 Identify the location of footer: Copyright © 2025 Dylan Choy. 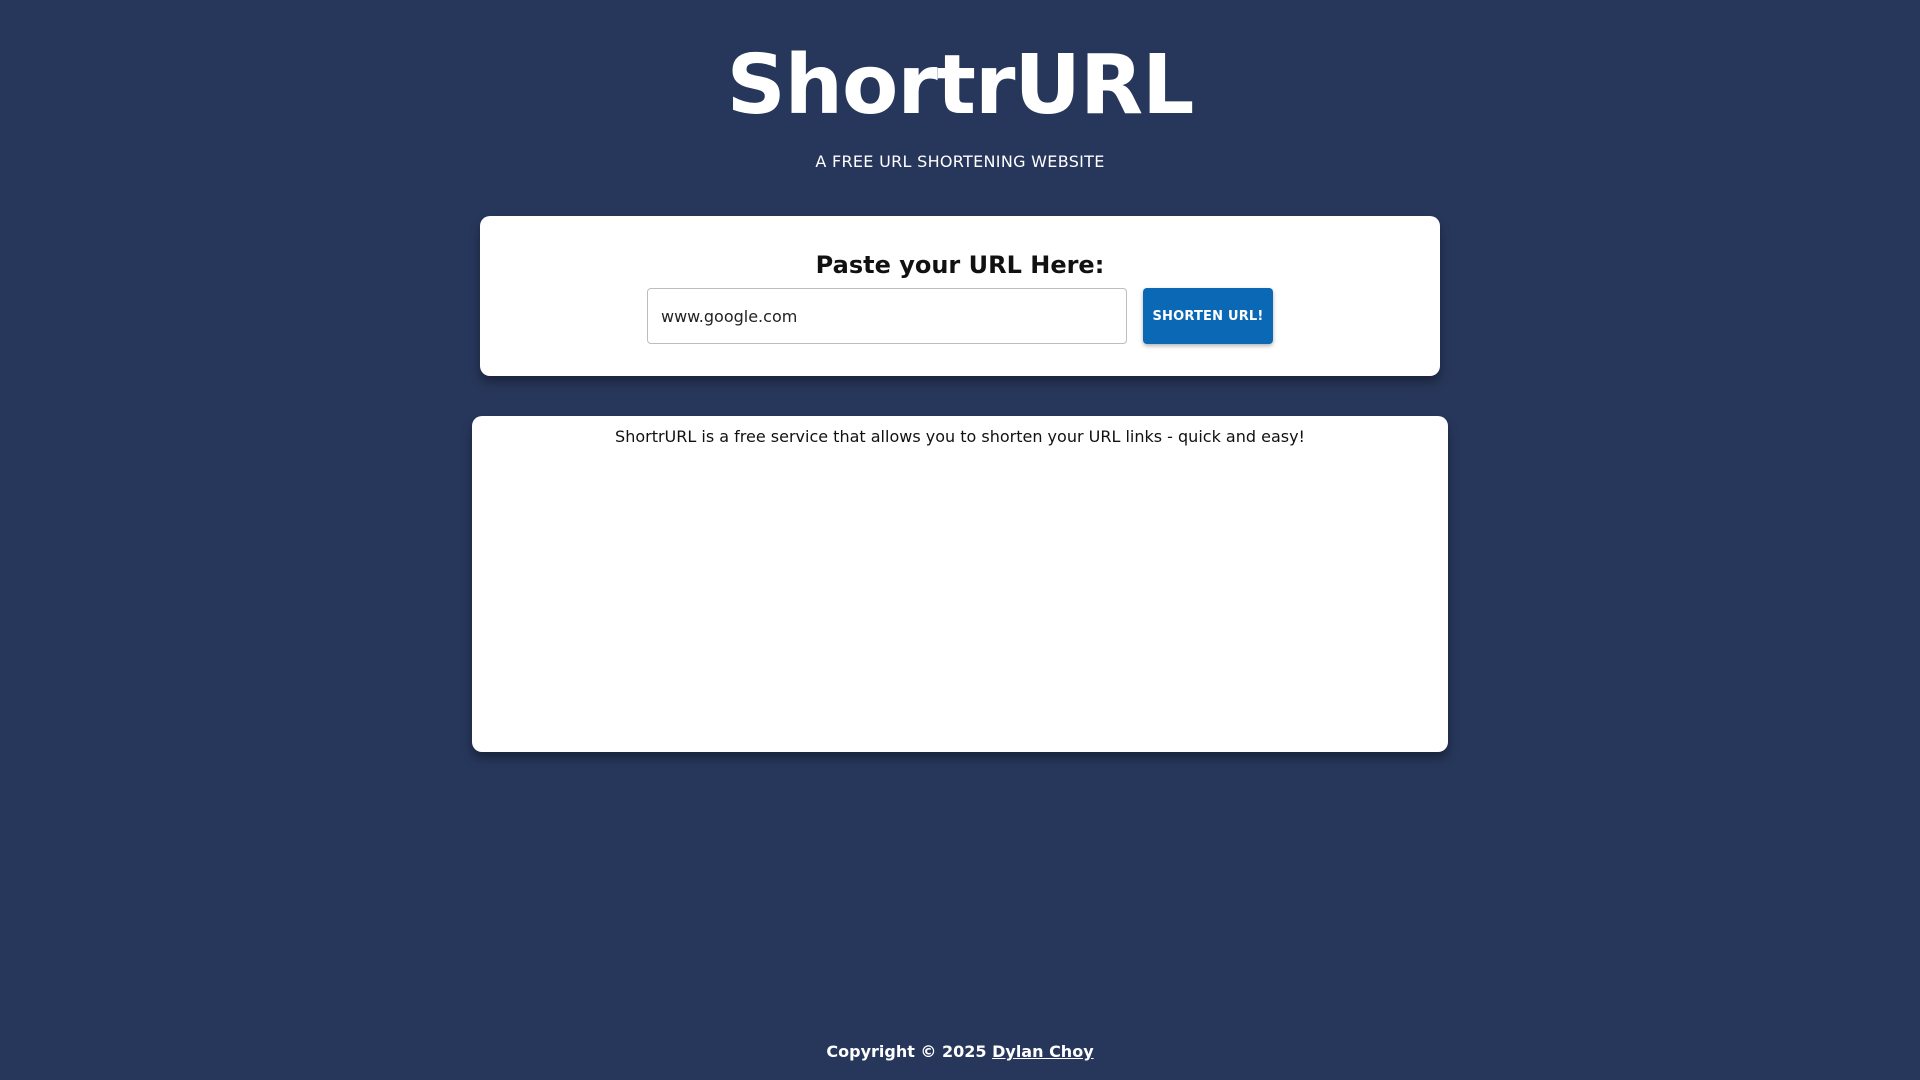
(960, 1052).